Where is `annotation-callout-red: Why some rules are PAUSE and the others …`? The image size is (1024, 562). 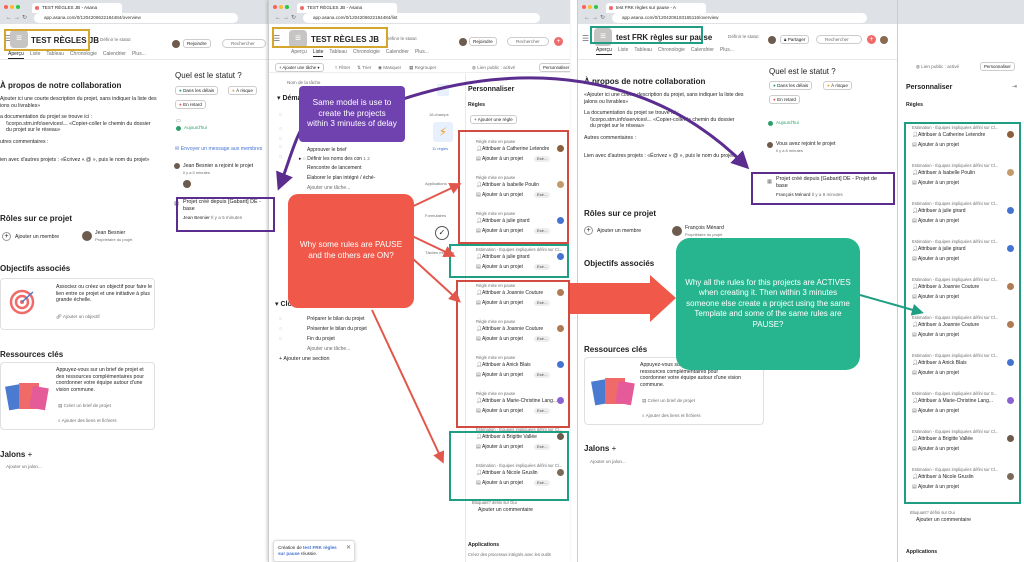
annotation-callout-red: Why some rules are PAUSE and the others … is located at coordinates (351, 251).